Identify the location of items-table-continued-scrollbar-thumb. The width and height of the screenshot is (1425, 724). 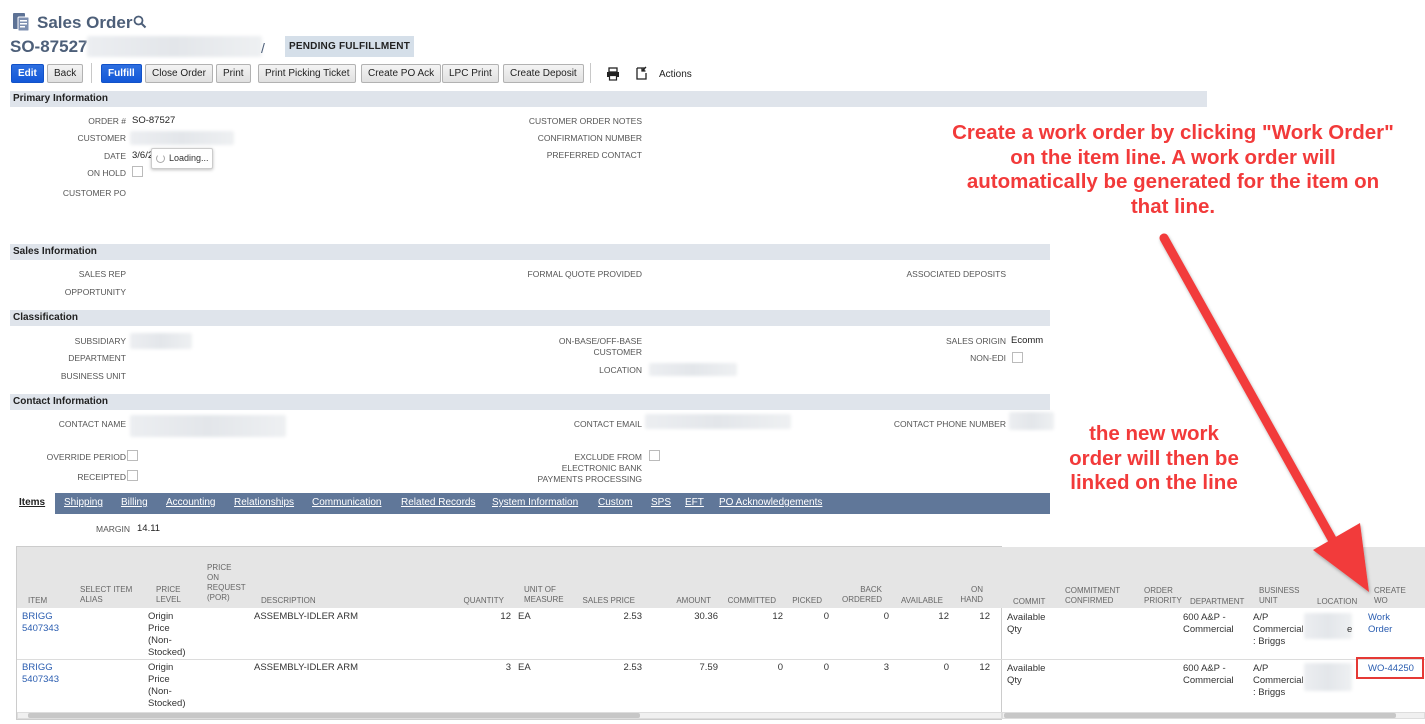
(1200, 715).